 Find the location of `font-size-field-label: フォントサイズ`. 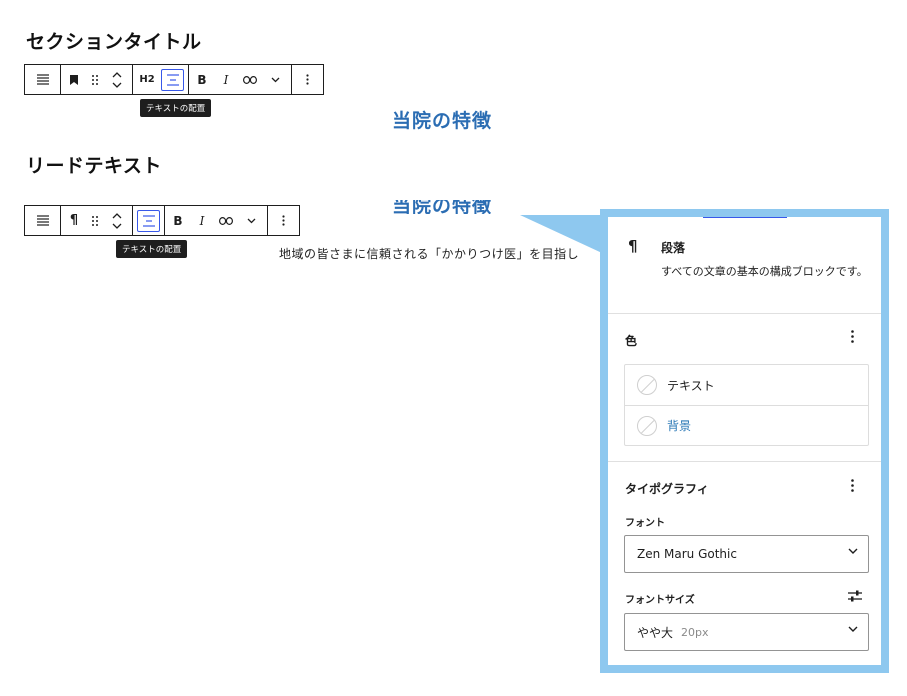

font-size-field-label: フォントサイズ is located at coordinates (660, 600).